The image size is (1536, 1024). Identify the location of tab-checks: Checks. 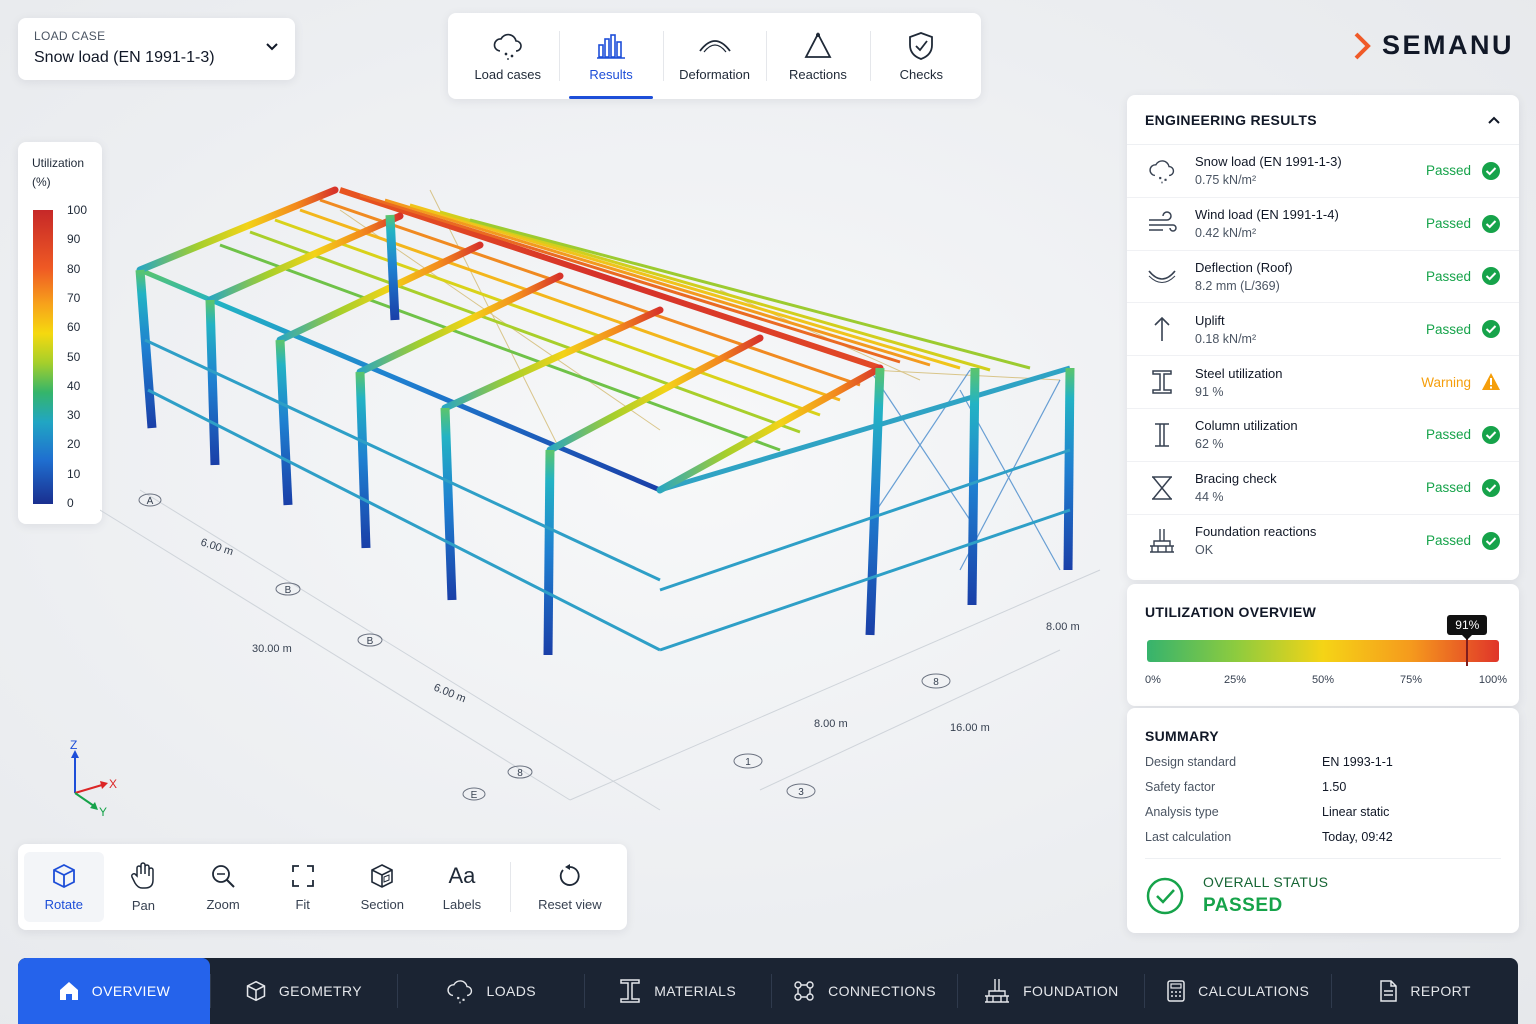
(921, 56).